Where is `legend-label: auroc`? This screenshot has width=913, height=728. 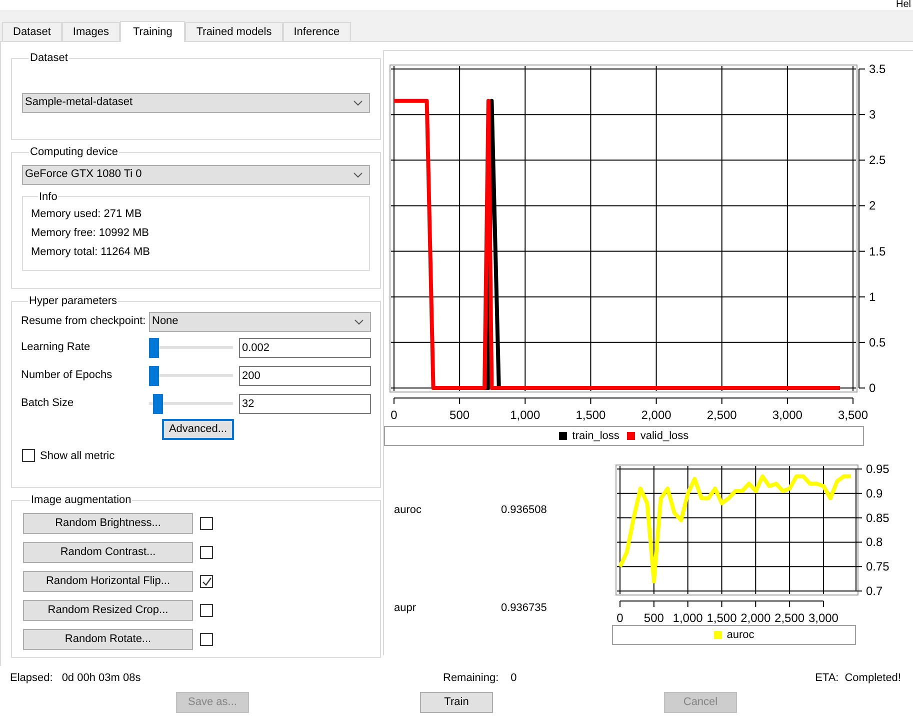 legend-label: auroc is located at coordinates (740, 635).